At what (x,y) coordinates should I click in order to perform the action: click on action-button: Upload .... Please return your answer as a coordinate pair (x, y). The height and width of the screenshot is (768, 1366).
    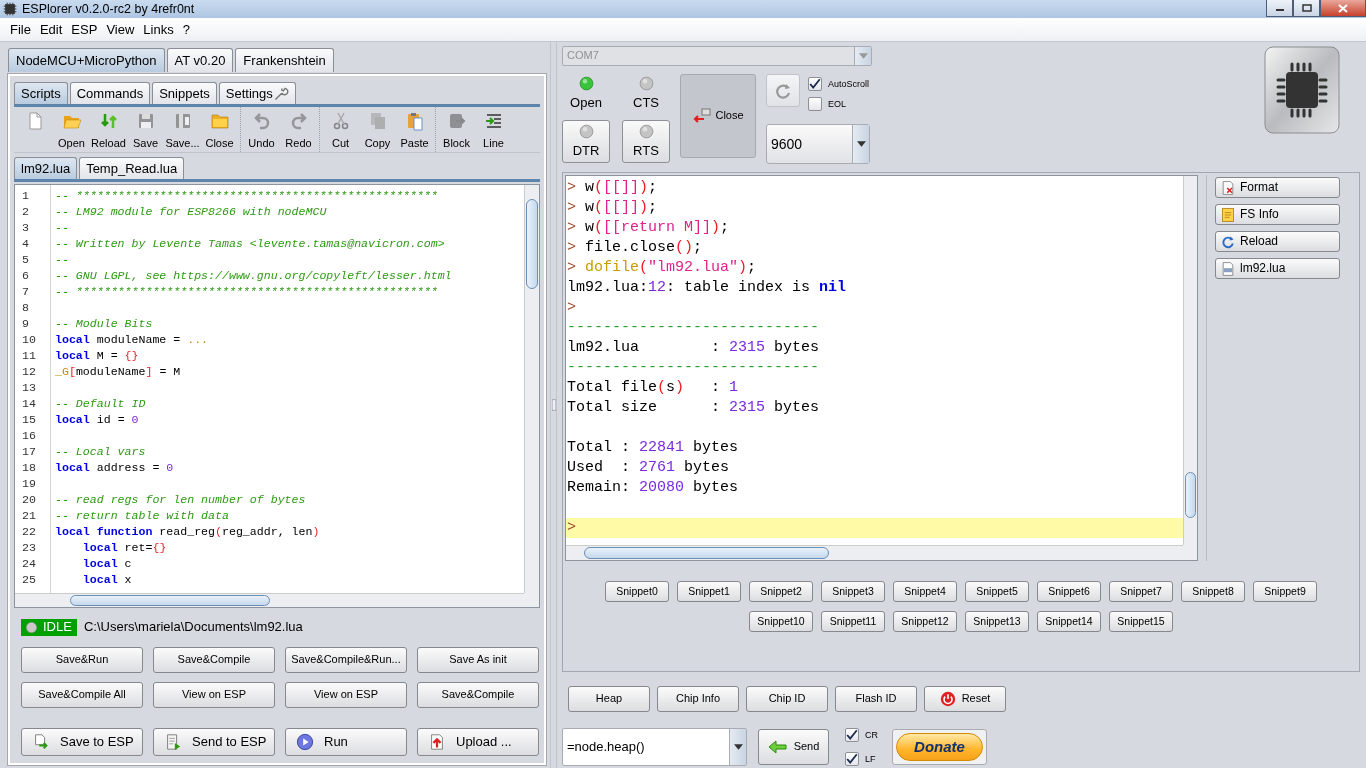
    Looking at the image, I should click on (478, 742).